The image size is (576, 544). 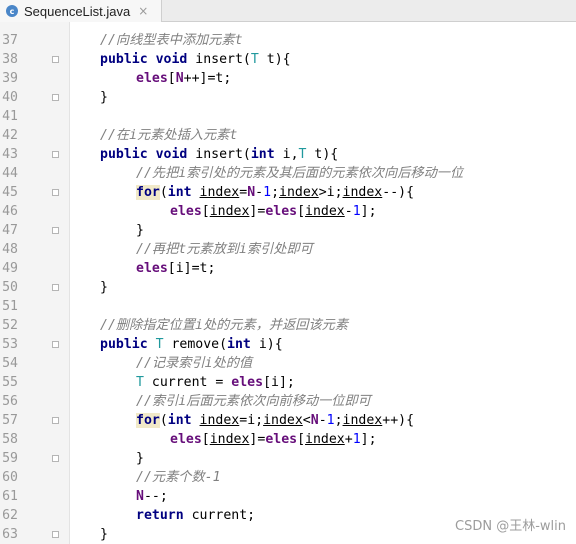 What do you see at coordinates (288, 268) in the screenshot?
I see `code-line: 49 eles[i]=t;` at bounding box center [288, 268].